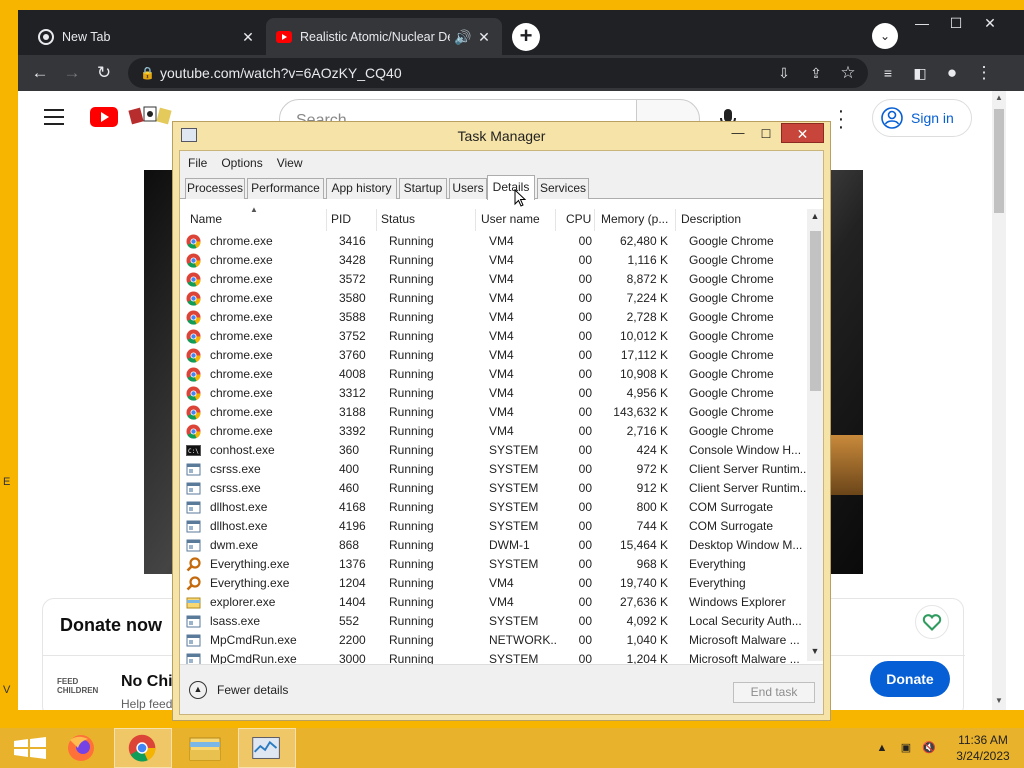 The height and width of the screenshot is (768, 1024). What do you see at coordinates (578, 219) in the screenshot?
I see `column-cpu: CPU` at bounding box center [578, 219].